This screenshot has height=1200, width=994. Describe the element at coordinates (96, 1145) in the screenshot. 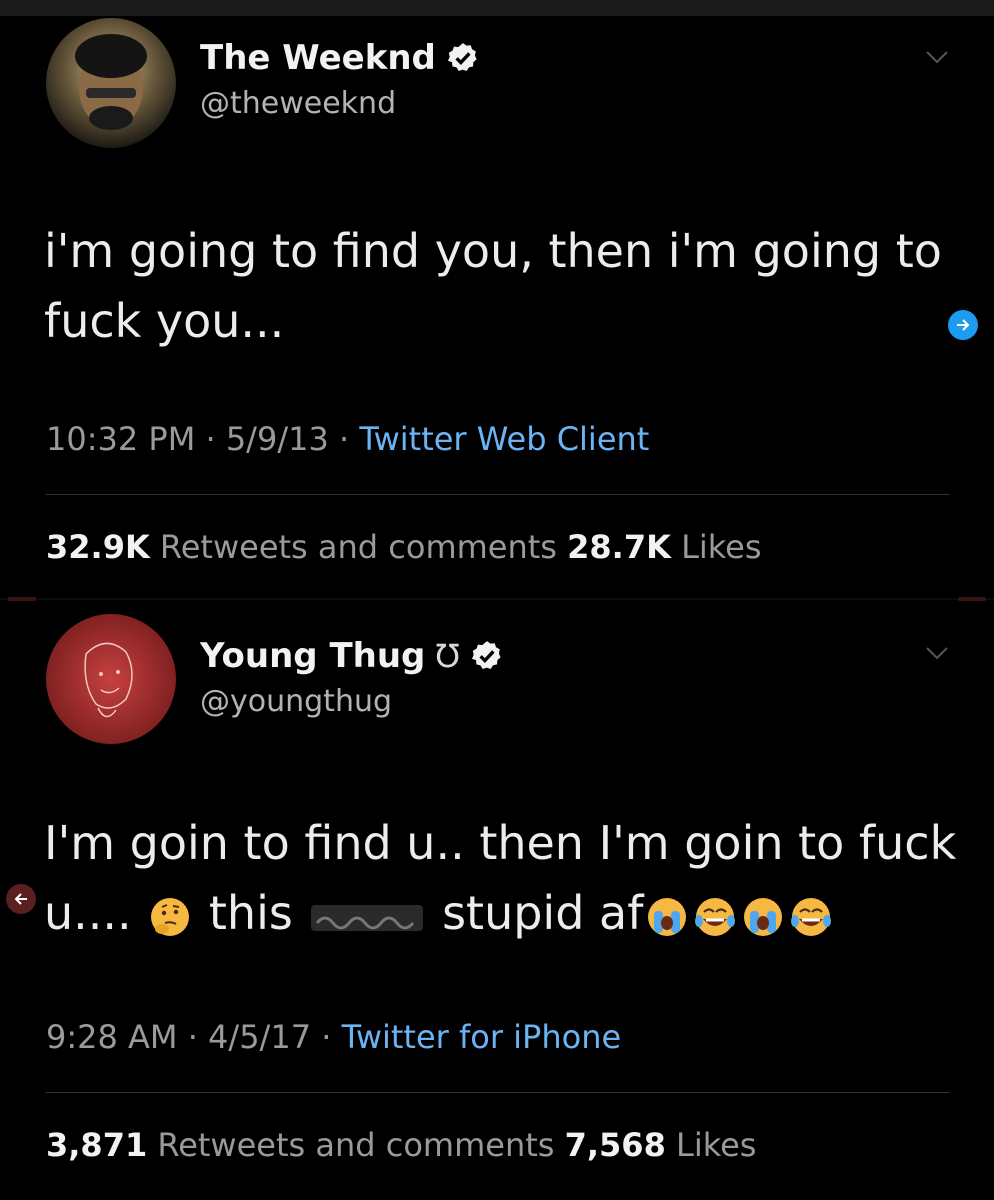

I see `retweet-count: 3,871` at that location.